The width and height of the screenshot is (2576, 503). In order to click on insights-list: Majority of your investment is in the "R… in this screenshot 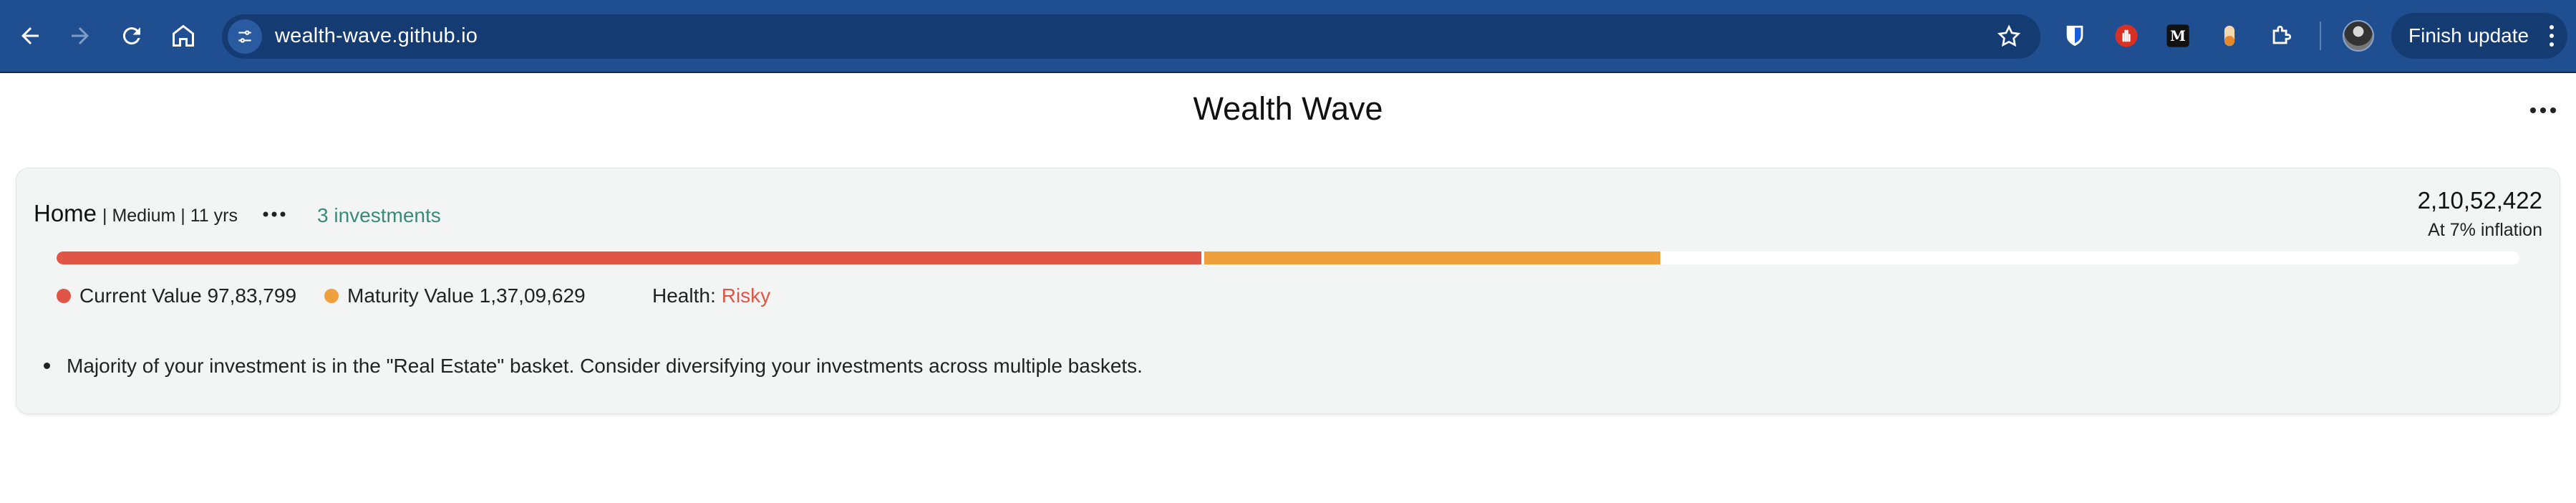, I will do `click(591, 366)`.